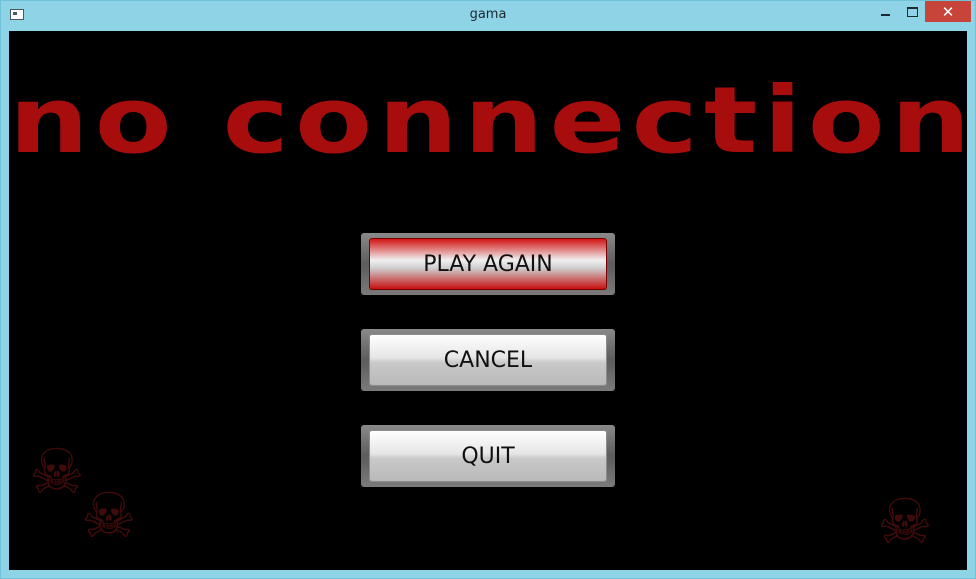  I want to click on window-title: gama, so click(488, 14).